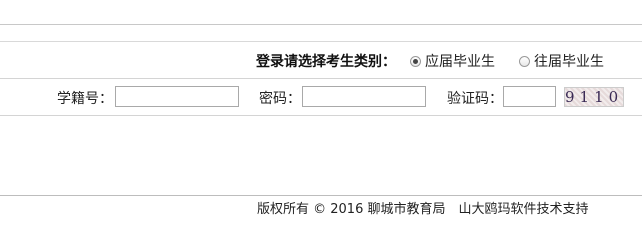 The width and height of the screenshot is (642, 240). I want to click on divider-header, so click(321, 41).